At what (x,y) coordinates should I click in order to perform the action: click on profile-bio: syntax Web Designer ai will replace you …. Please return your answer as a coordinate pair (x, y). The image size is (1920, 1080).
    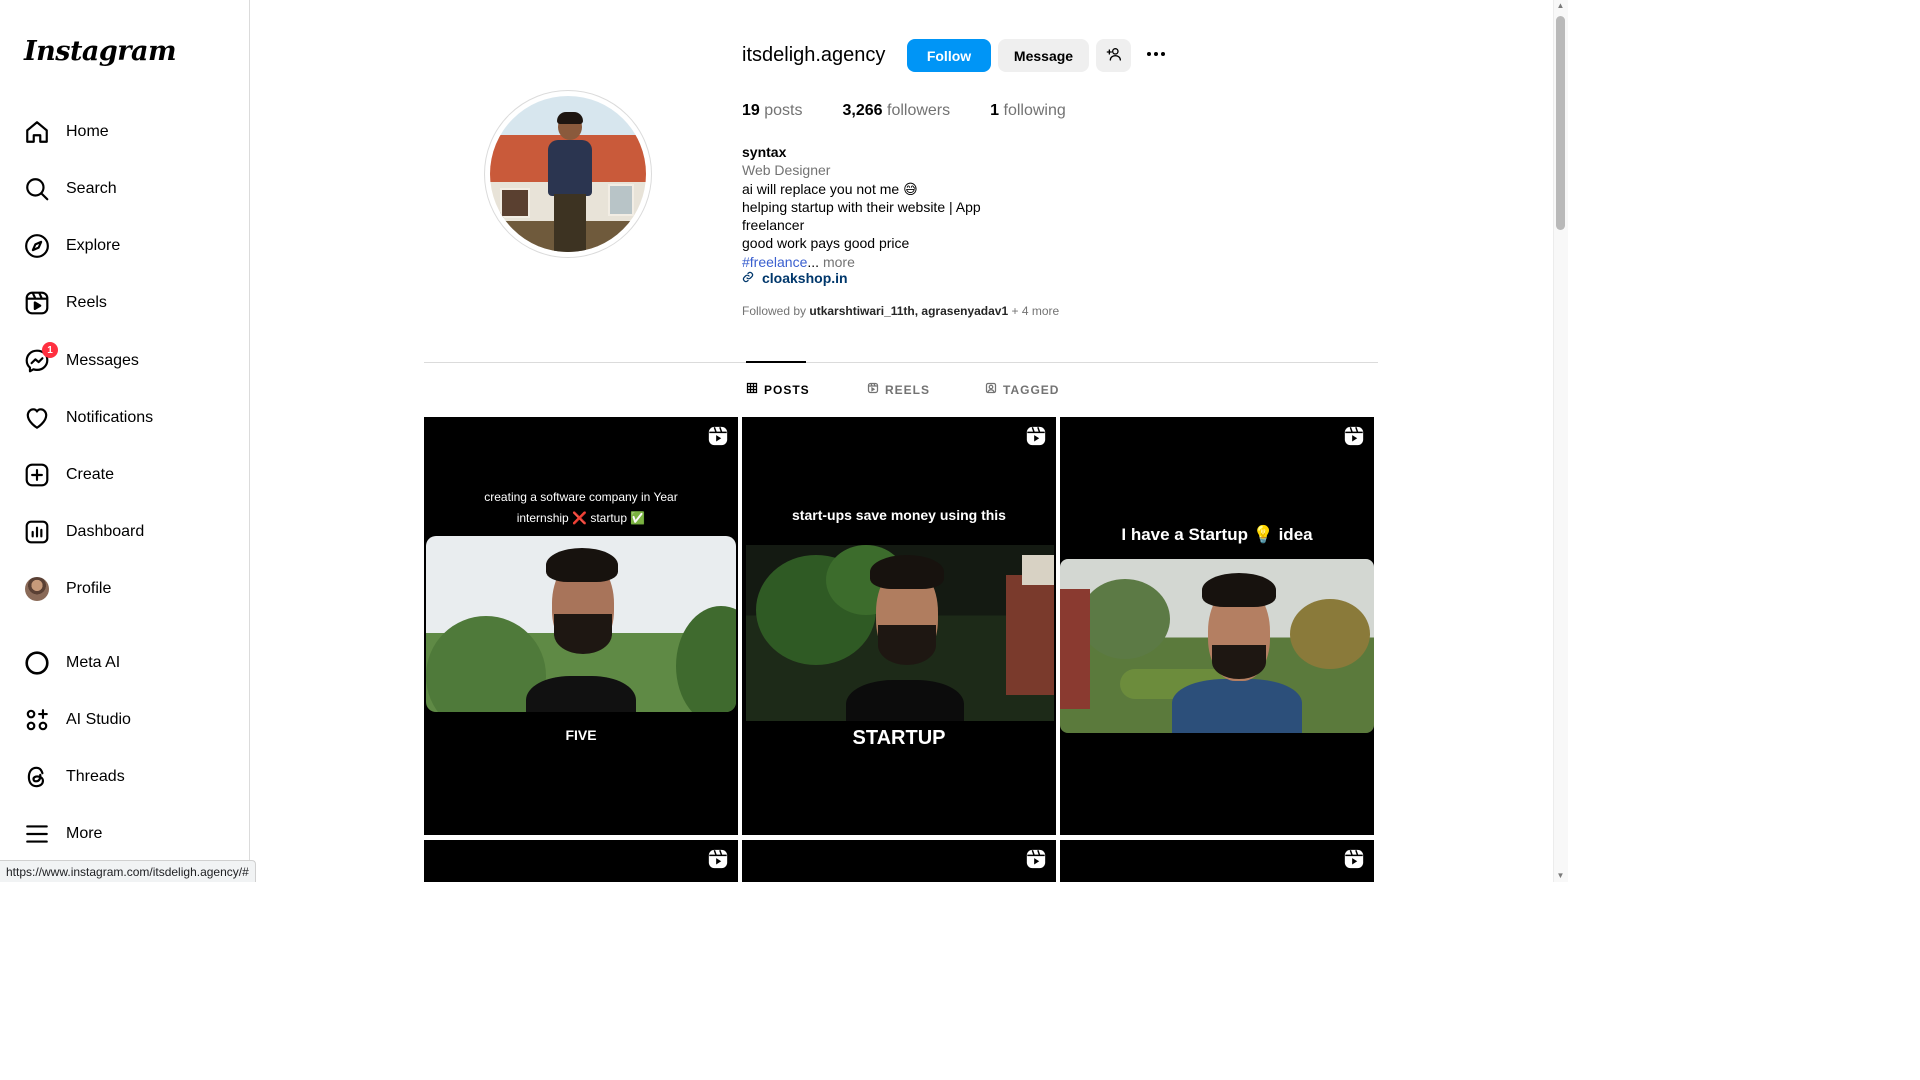
    Looking at the image, I should click on (861, 207).